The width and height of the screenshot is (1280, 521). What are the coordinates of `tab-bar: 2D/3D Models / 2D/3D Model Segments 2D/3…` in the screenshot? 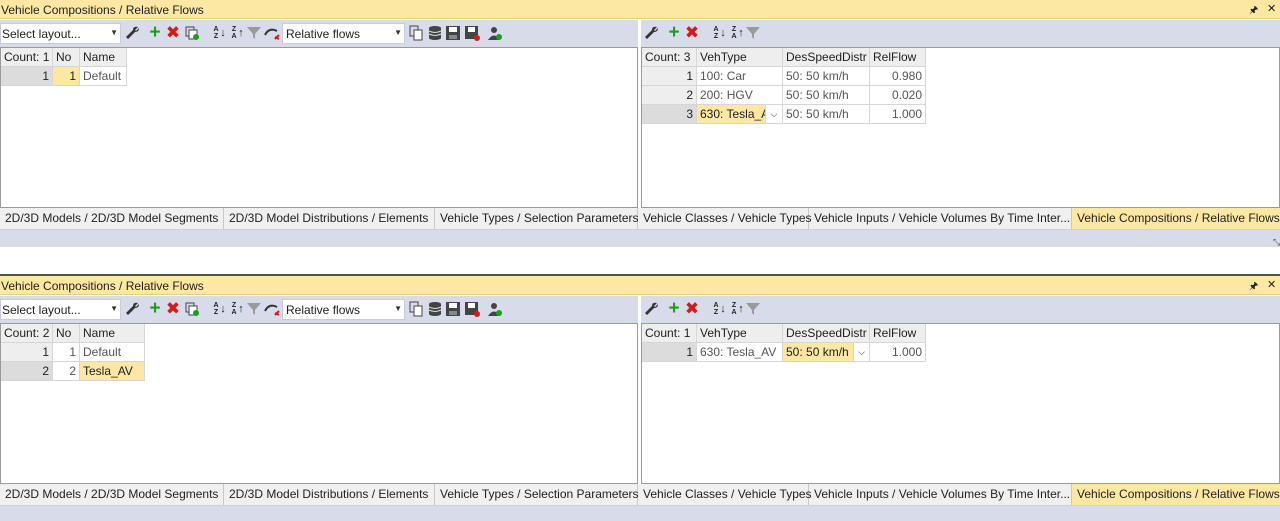 It's located at (640, 219).